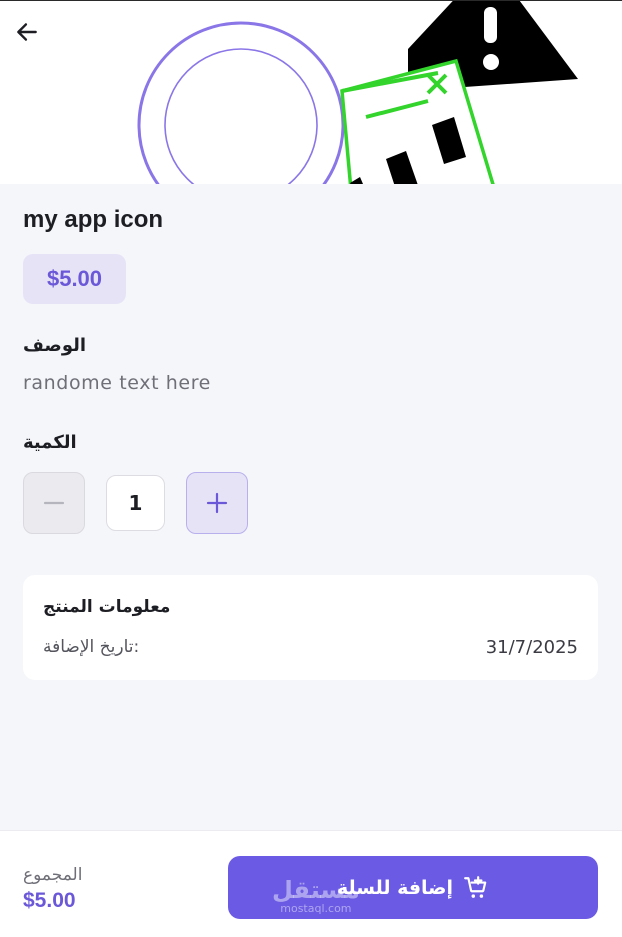 The width and height of the screenshot is (622, 937). Describe the element at coordinates (74, 279) in the screenshot. I see `price-badge: $5.00` at that location.